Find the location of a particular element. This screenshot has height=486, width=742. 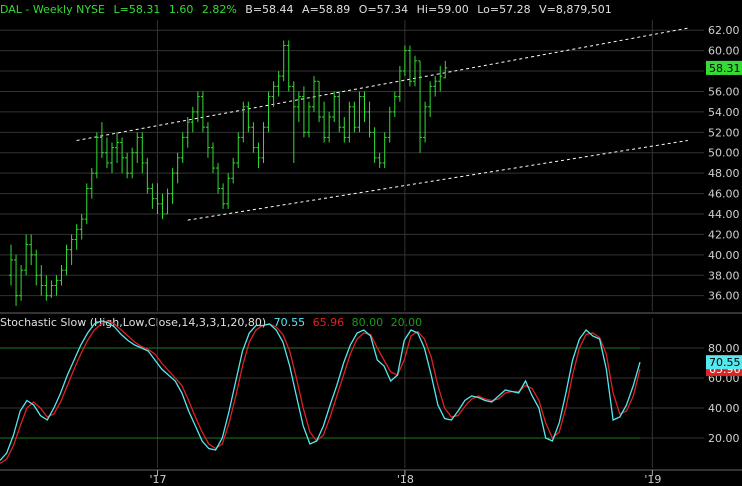

price-tick-label: 48.00 is located at coordinates (724, 173).